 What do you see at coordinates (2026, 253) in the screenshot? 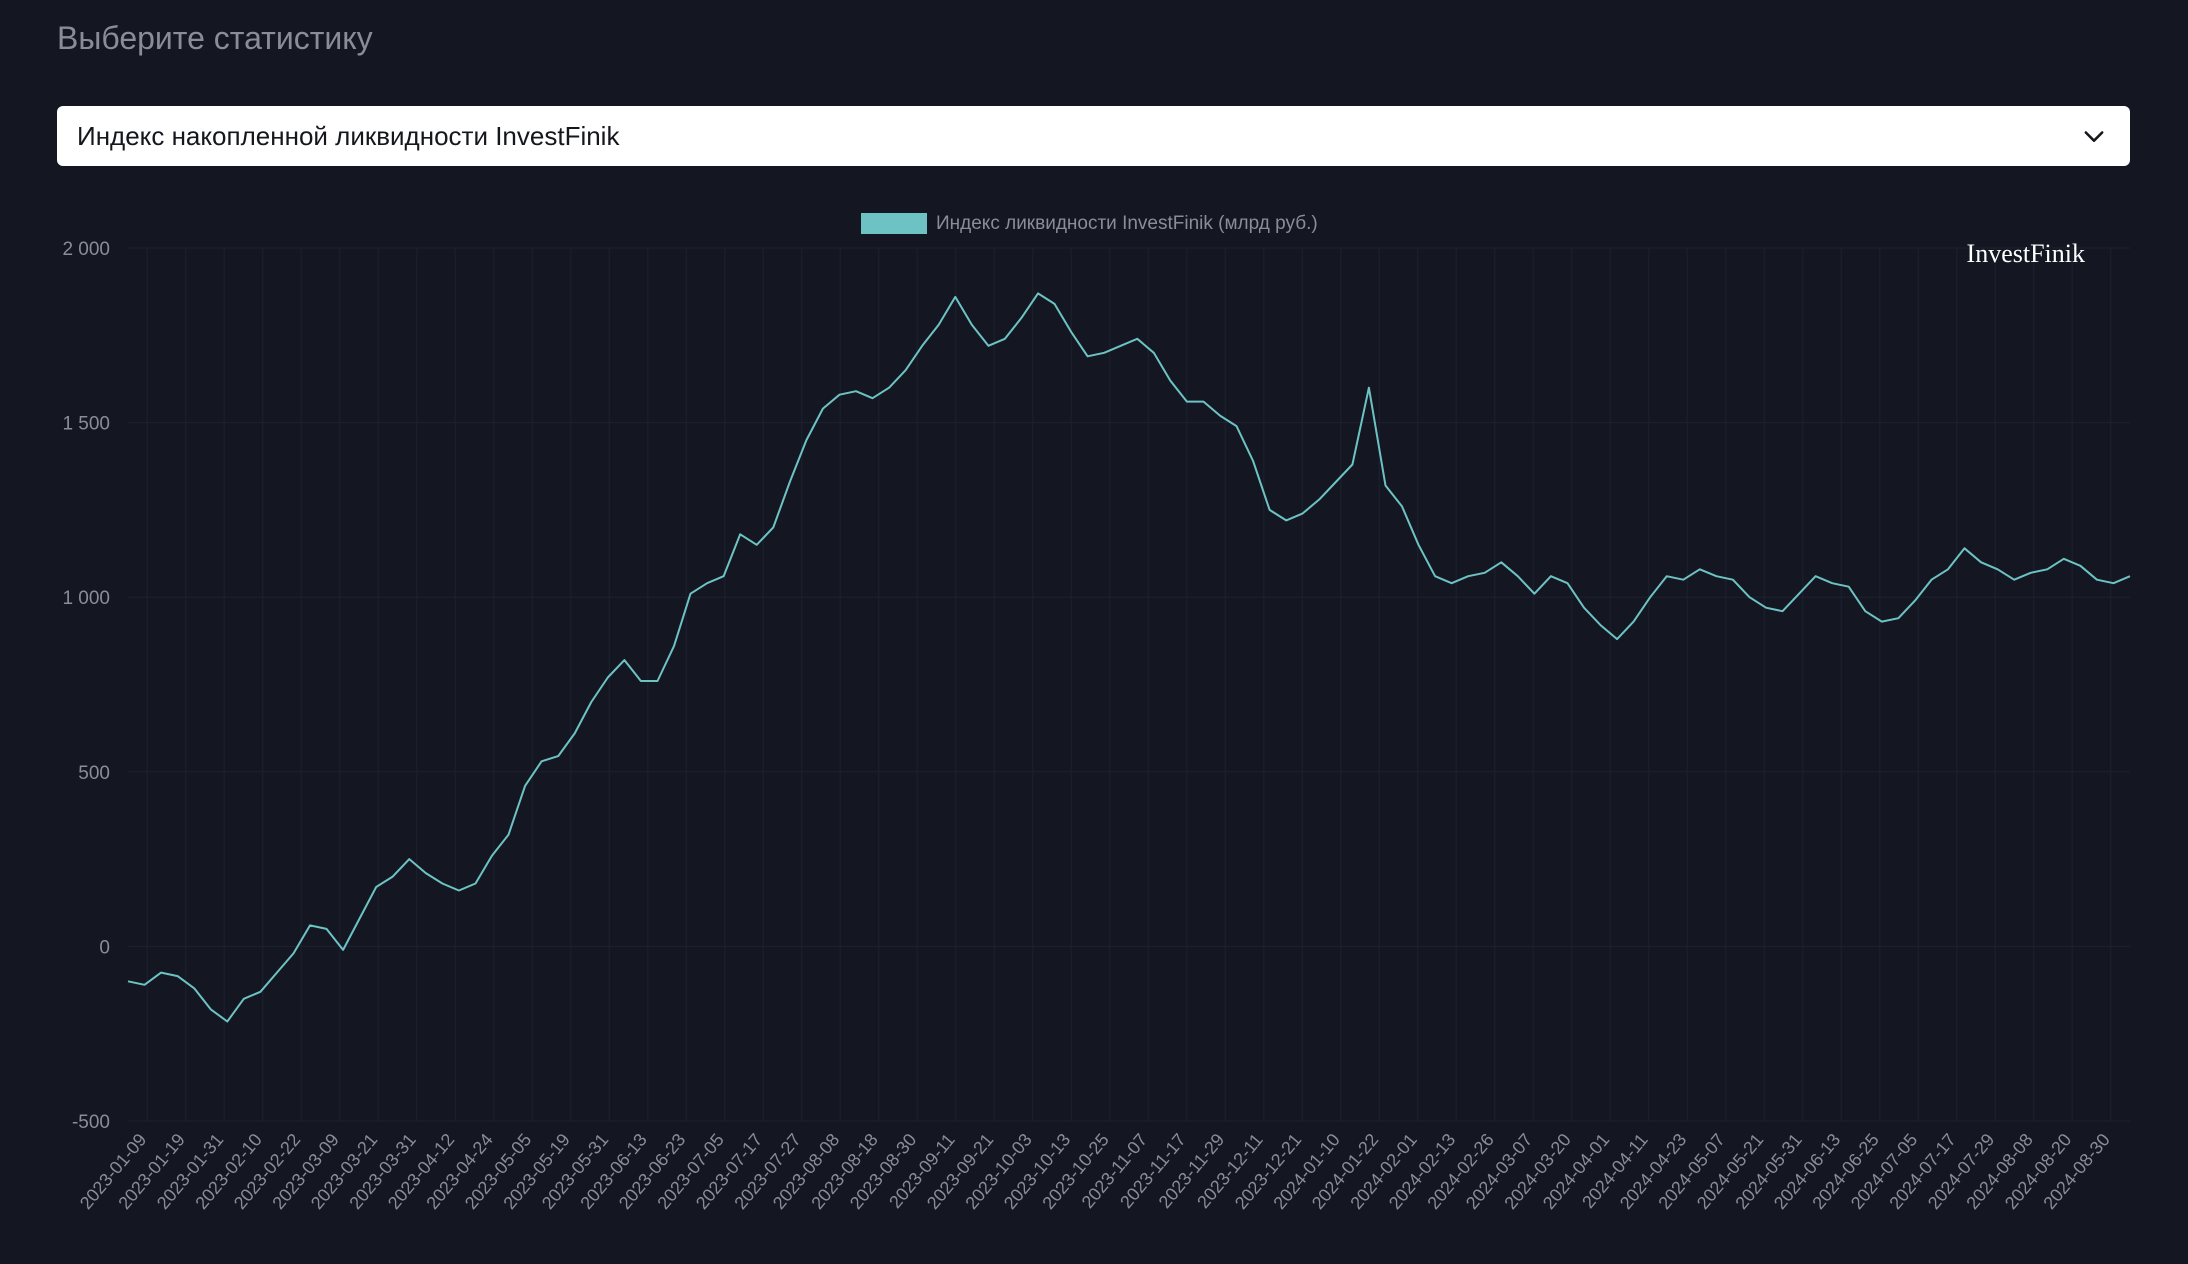
I see `watermark: InvestFinik` at bounding box center [2026, 253].